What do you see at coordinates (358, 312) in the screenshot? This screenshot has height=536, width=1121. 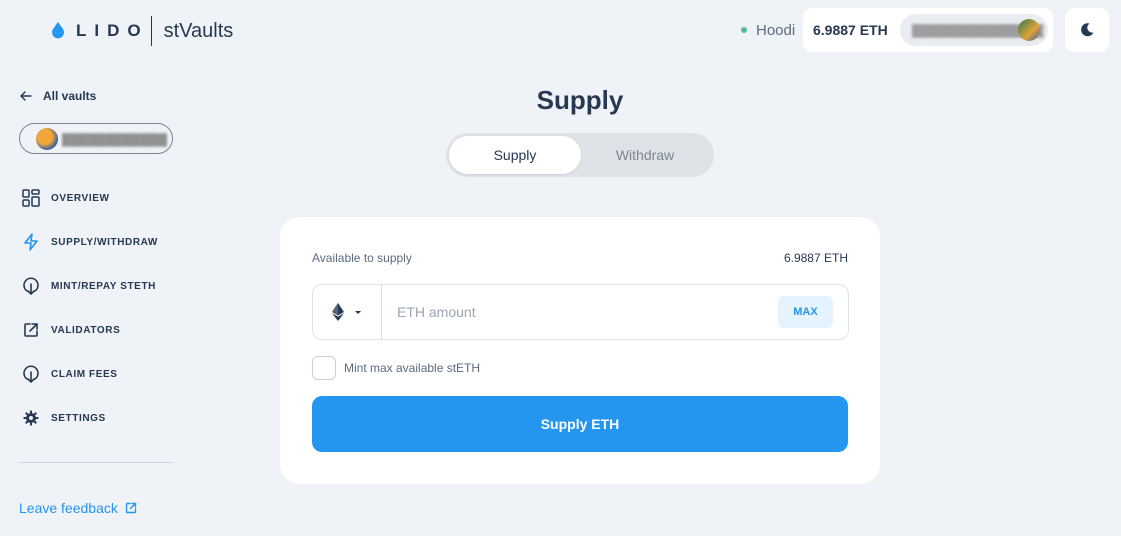 I see `chevron-down-icon` at bounding box center [358, 312].